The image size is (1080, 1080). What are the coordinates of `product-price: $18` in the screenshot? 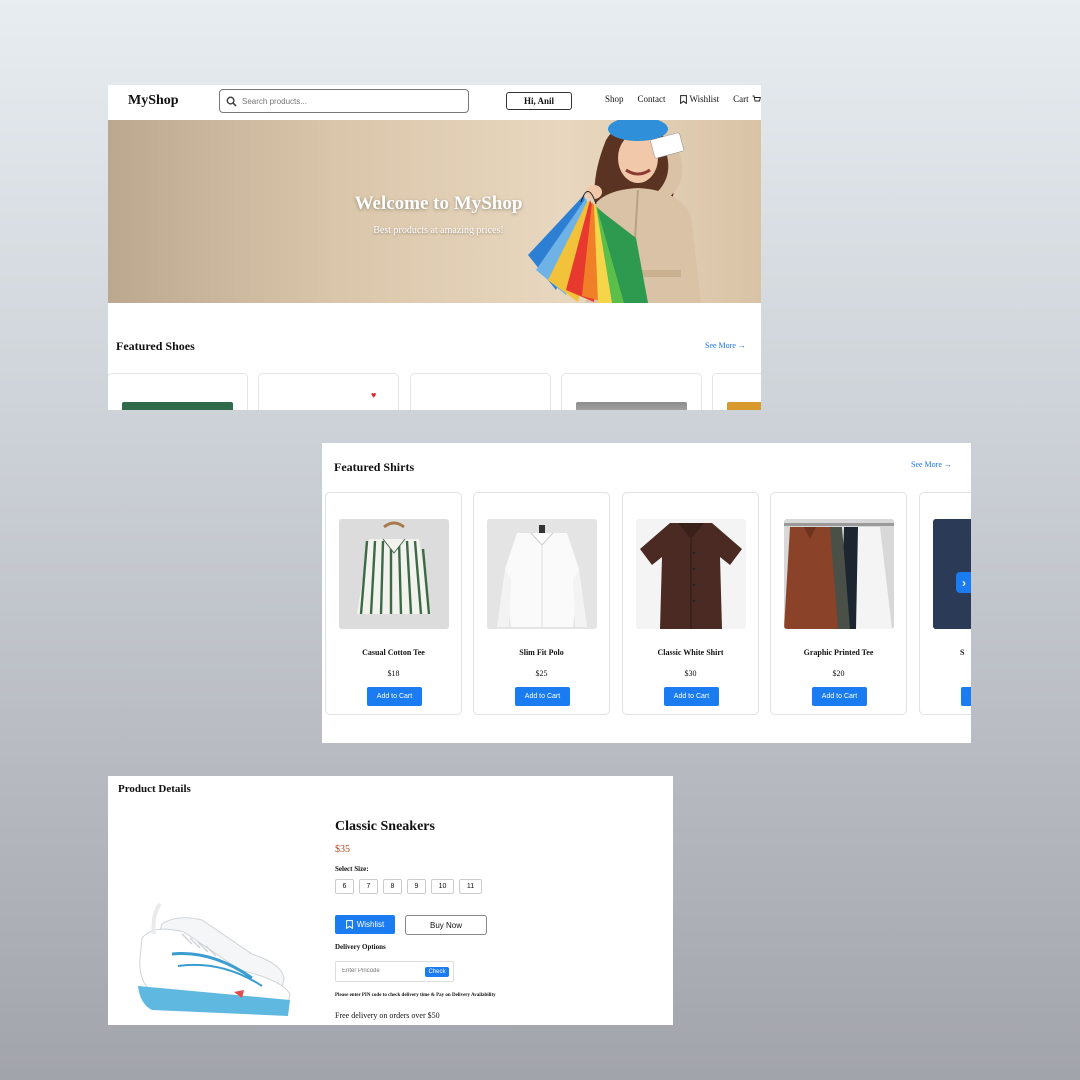 It's located at (393, 673).